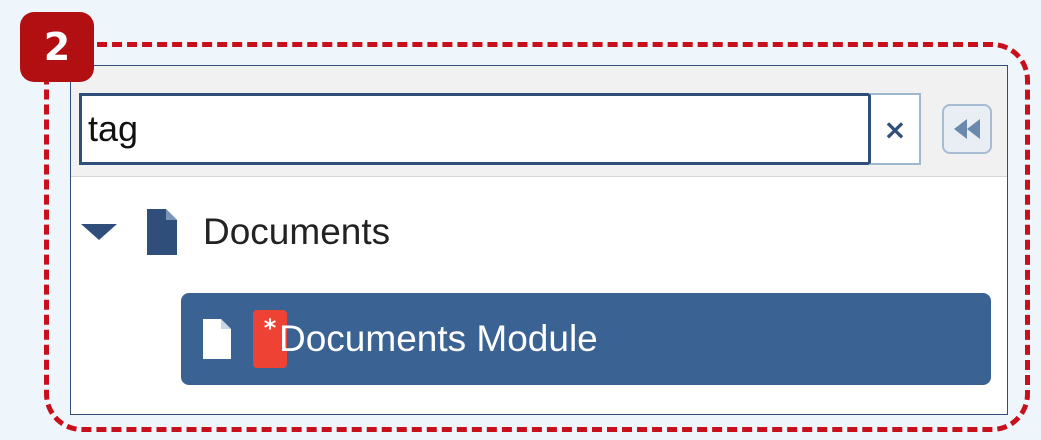  I want to click on collapse-panel-button, so click(967, 129).